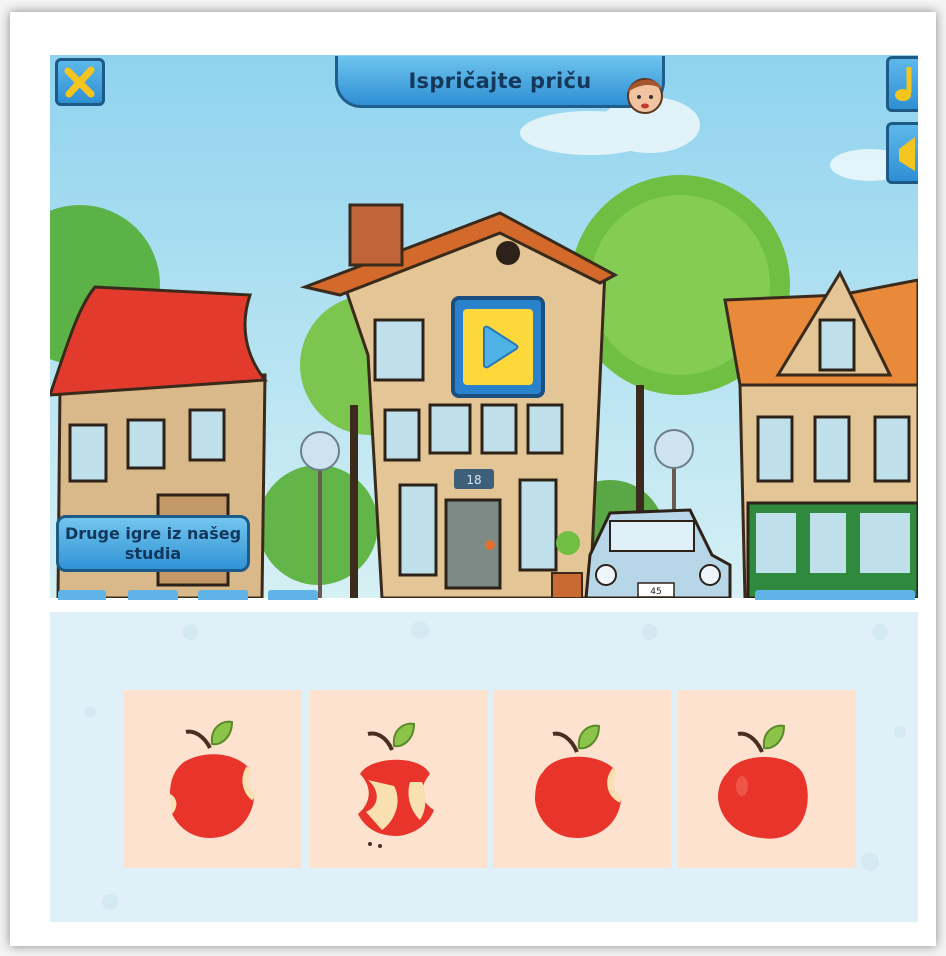 The image size is (946, 956). What do you see at coordinates (396, 785) in the screenshot?
I see `apple-core-icon` at bounding box center [396, 785].